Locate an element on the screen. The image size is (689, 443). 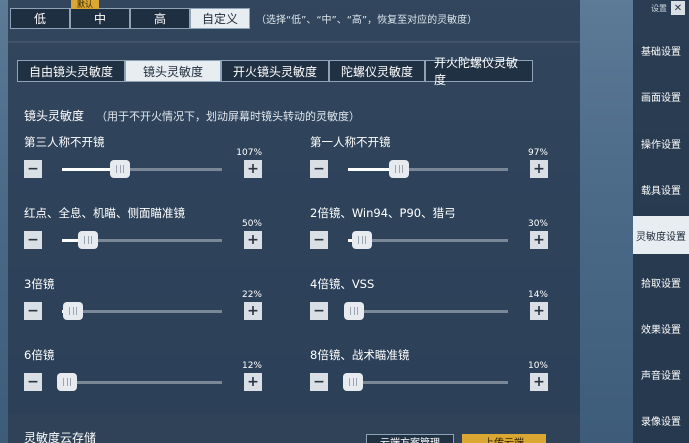
preset-selector: 低 中 高 自定义 默认 （选择“低”、“中”、“高”，恢复至对应的灵敏度） is located at coordinates (243, 14).